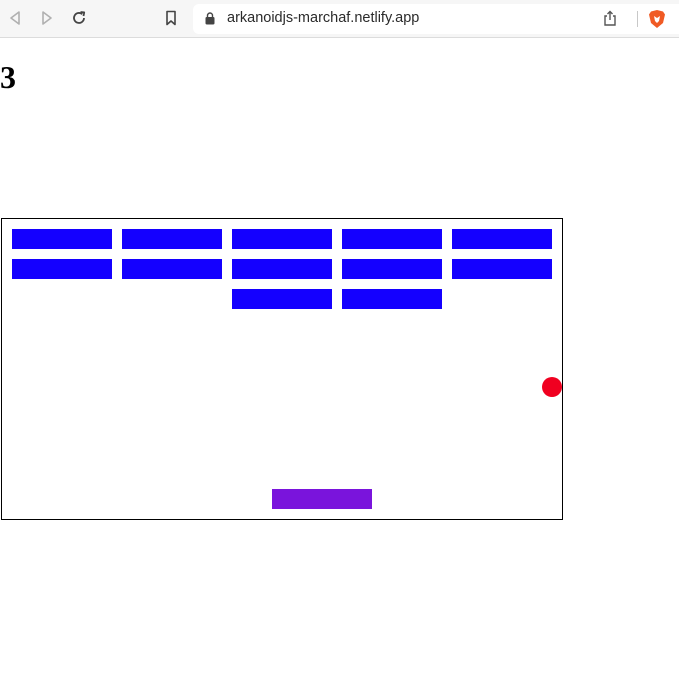  I want to click on address-bar: arkanoidjs-marchaf.netlify.app, so click(436, 19).